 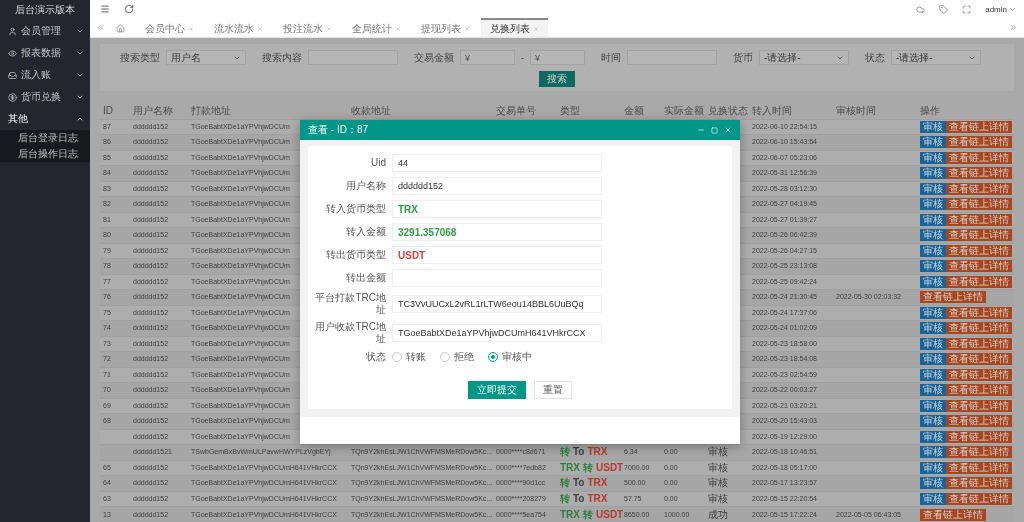 What do you see at coordinates (497, 163) in the screenshot?
I see `input-field: 44` at bounding box center [497, 163].